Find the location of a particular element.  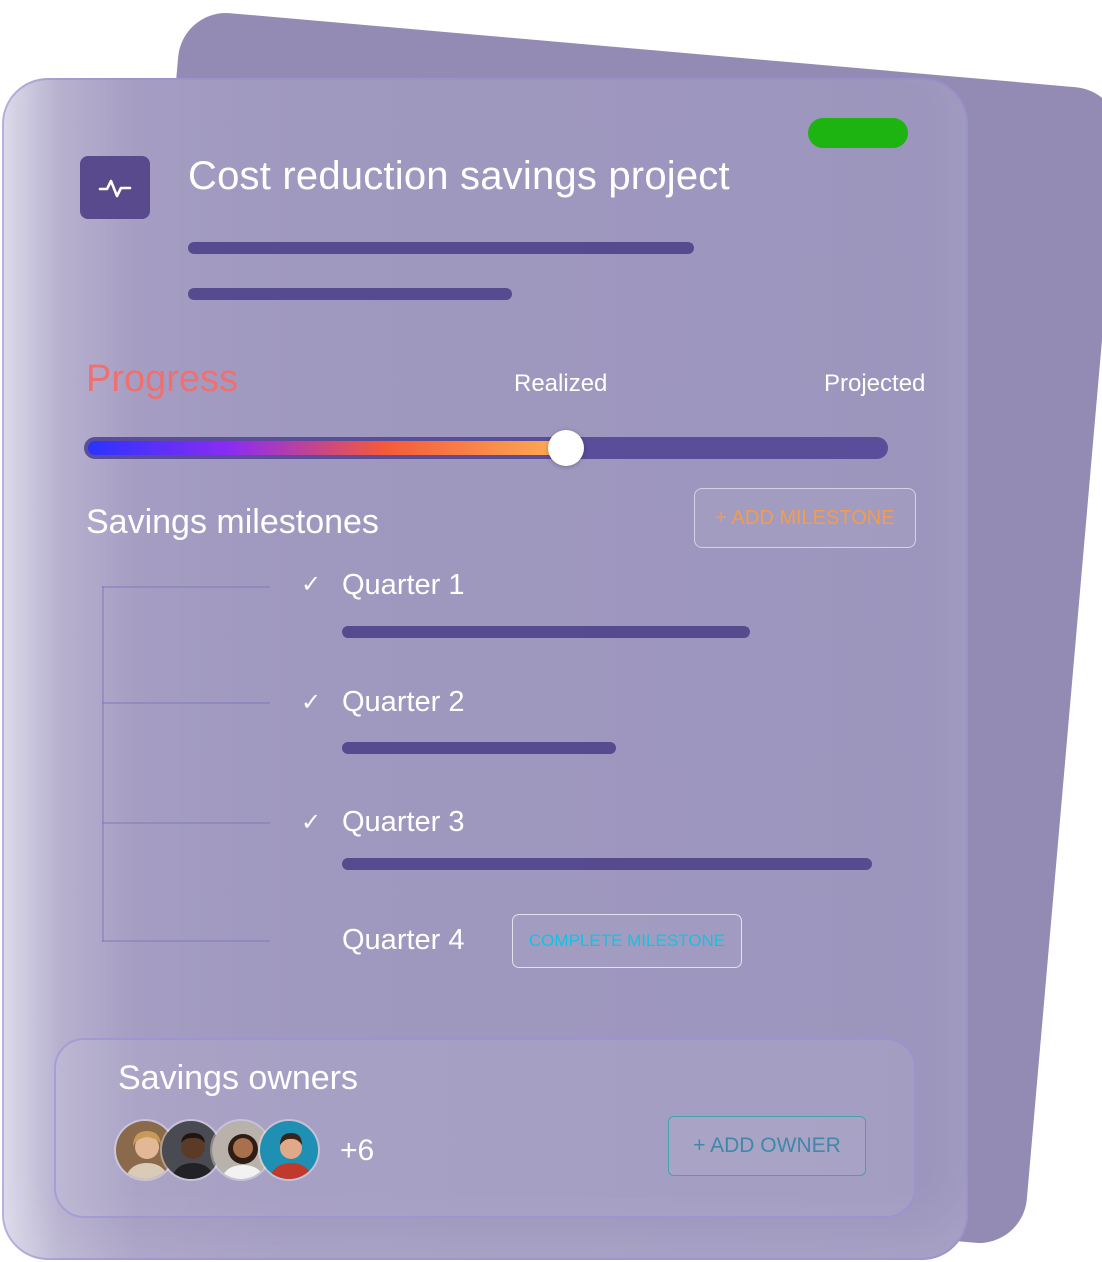

projected-label: Projected is located at coordinates (875, 383).